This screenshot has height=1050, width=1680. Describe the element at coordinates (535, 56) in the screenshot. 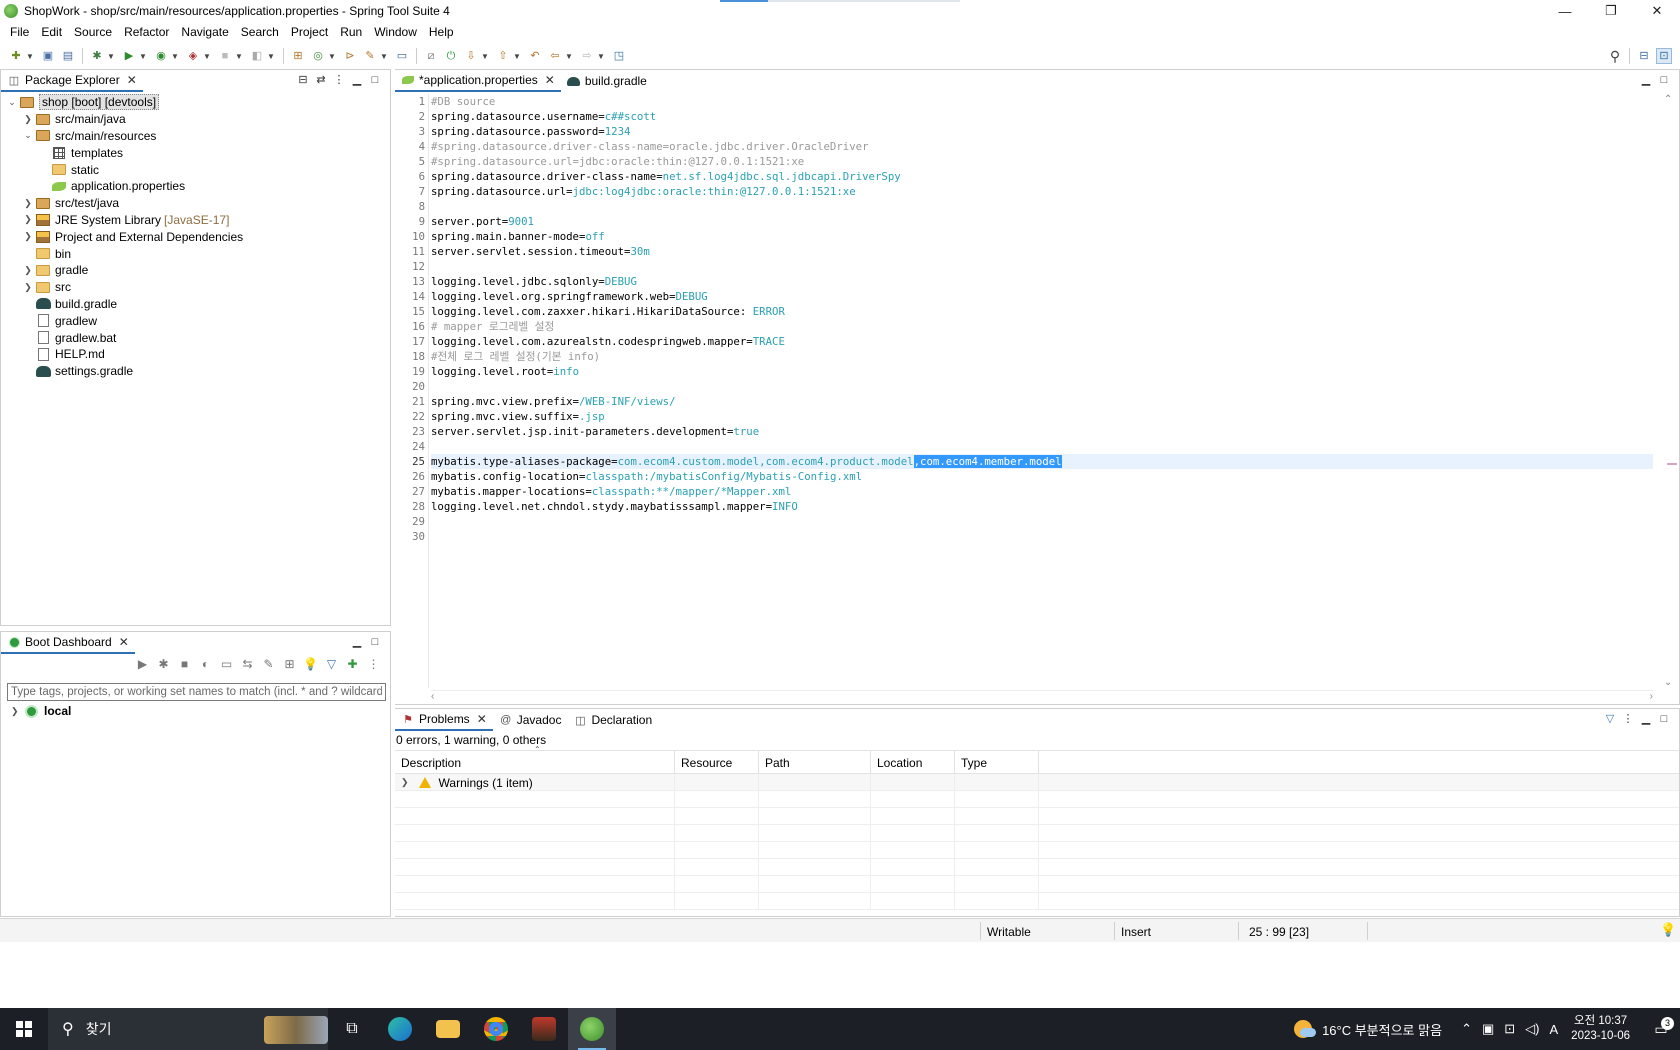

I see `last-edit-icon: ↶` at that location.